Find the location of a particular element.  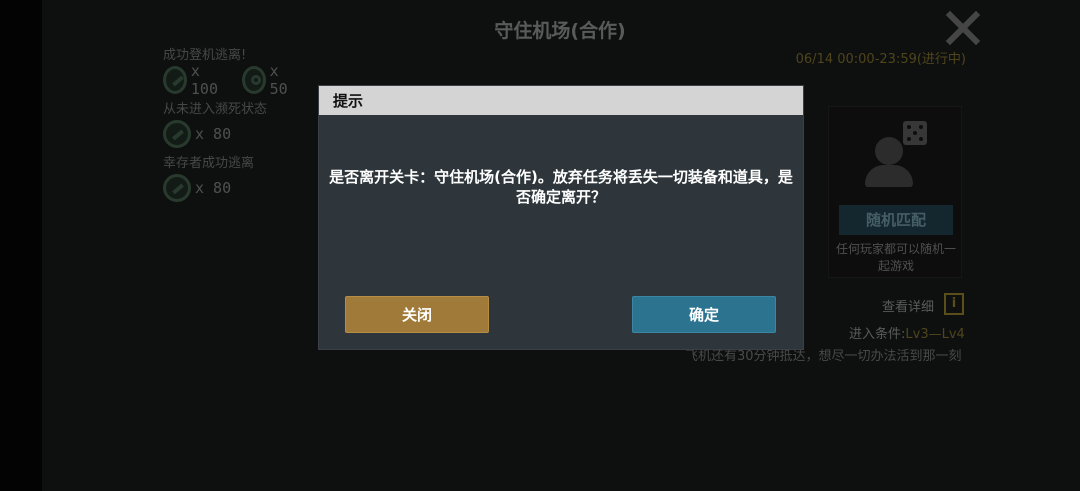

dialog-title: 提示 is located at coordinates (348, 101).